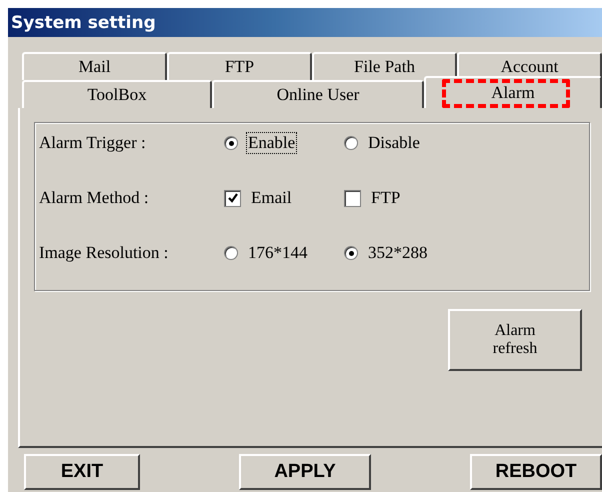  What do you see at coordinates (513, 92) in the screenshot?
I see `tab: Alarm` at bounding box center [513, 92].